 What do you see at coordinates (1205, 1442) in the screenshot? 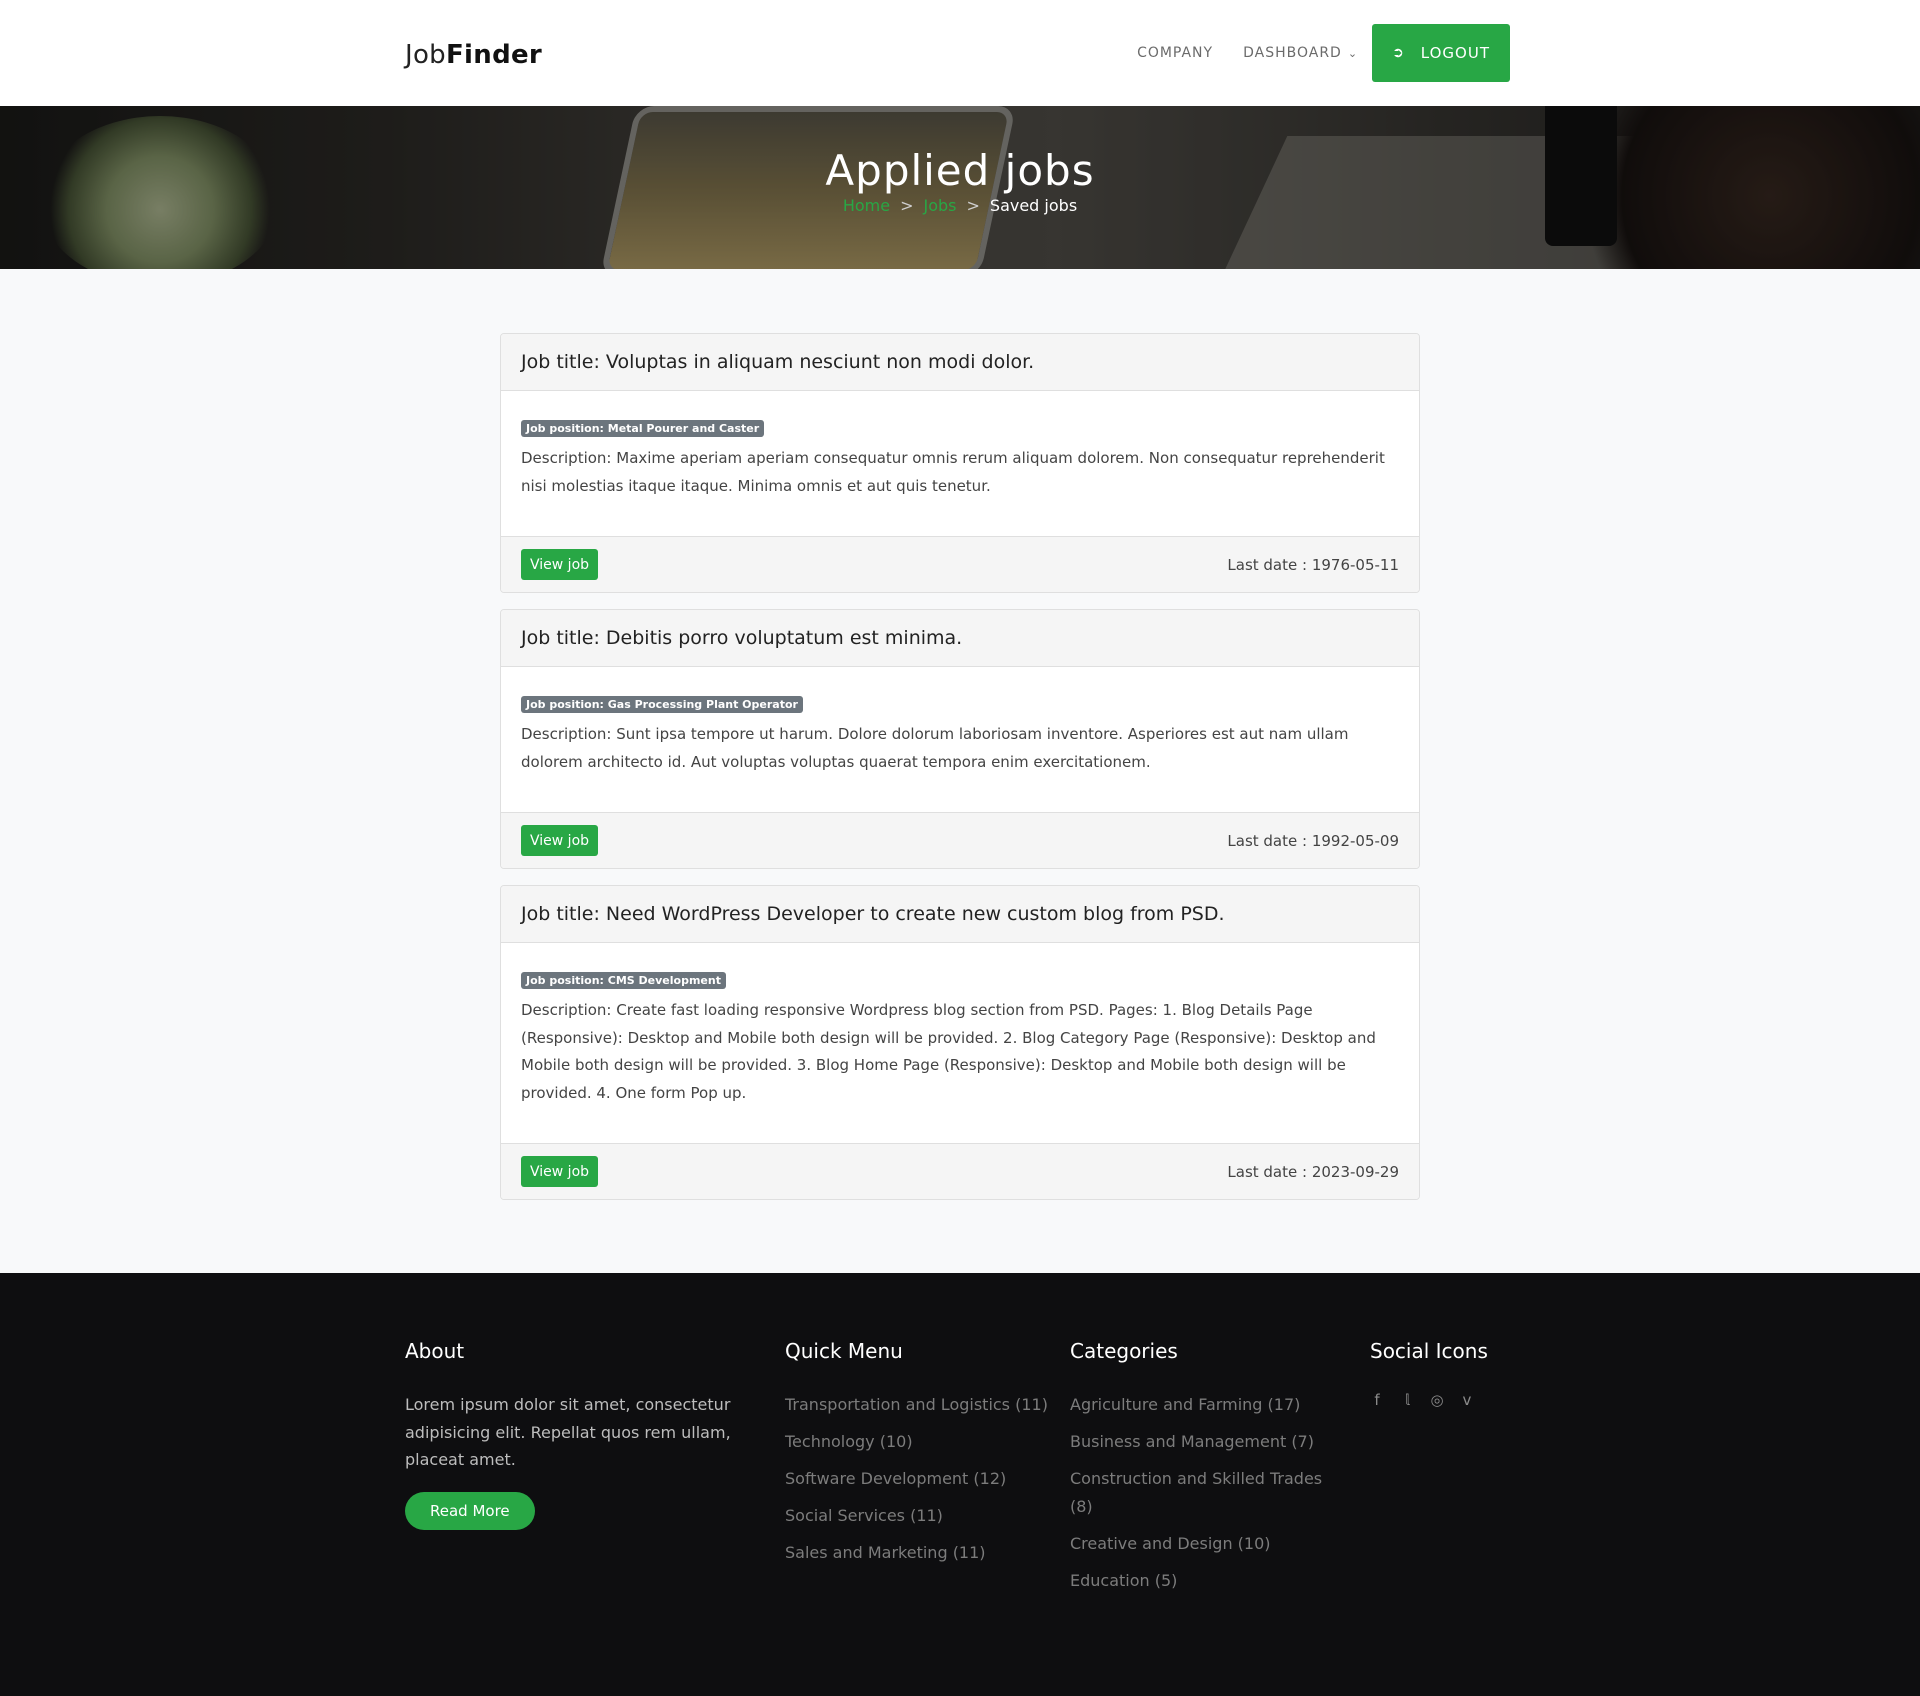
I see `category-link: Business and Management (7)` at bounding box center [1205, 1442].